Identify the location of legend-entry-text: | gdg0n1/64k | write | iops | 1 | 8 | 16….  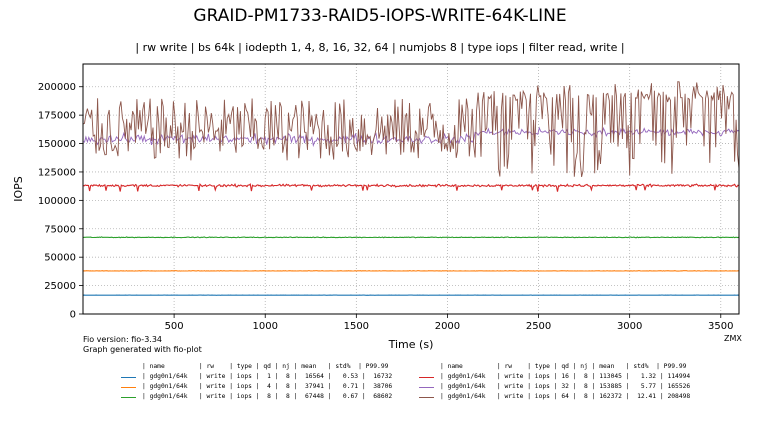
(267, 376).